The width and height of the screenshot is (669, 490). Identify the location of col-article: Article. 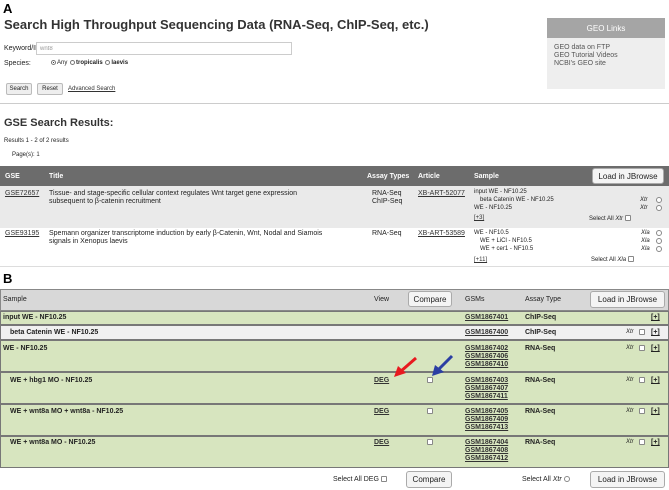
(429, 177).